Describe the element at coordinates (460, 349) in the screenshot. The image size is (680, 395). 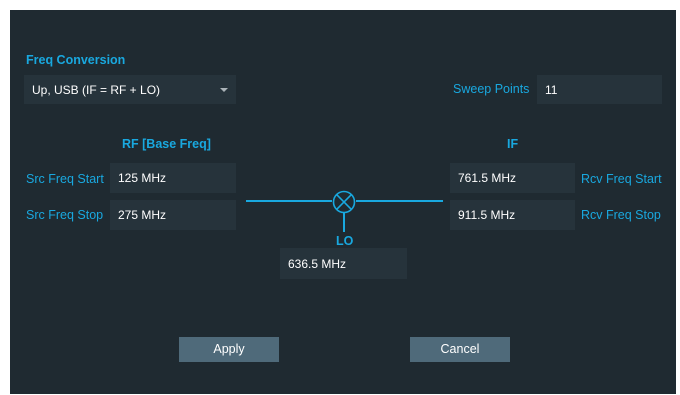
I see `cancel-button: Cancel` at that location.